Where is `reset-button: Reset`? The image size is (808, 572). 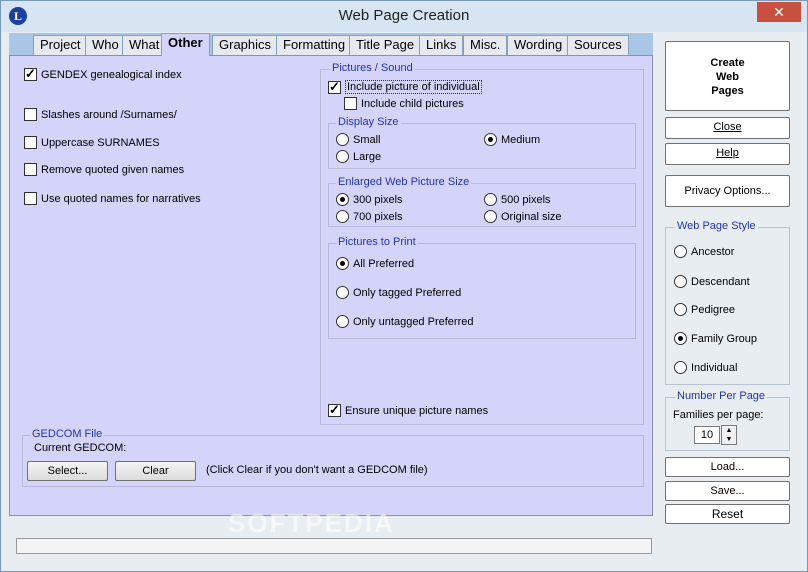
reset-button: Reset is located at coordinates (727, 514).